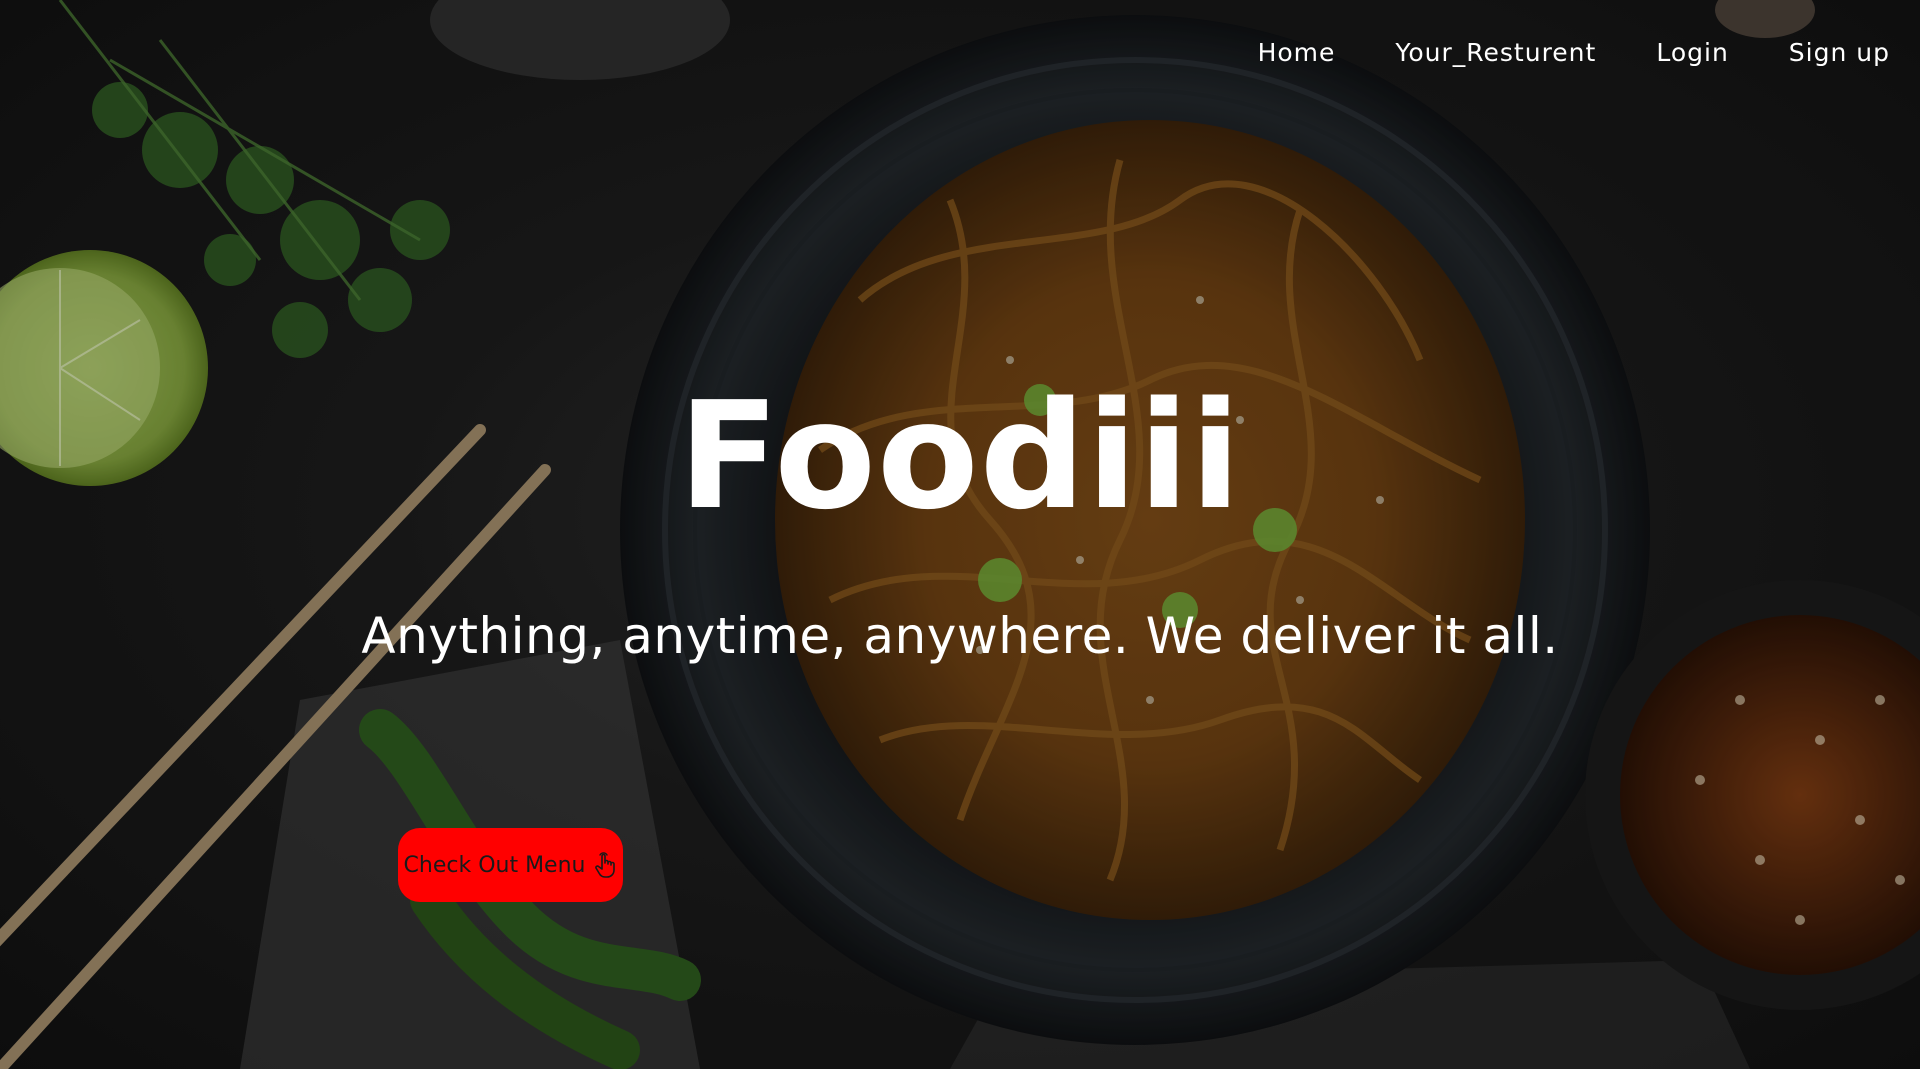 The width and height of the screenshot is (1920, 1069). Describe the element at coordinates (1692, 52) in the screenshot. I see `nav-link-login: Login` at that location.